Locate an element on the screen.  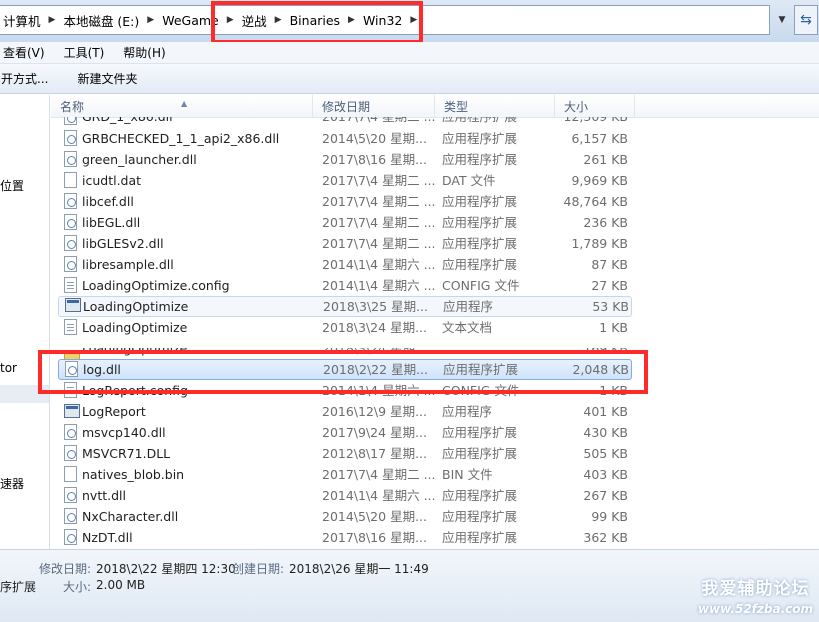
menu-view: 查看(V) is located at coordinates (22, 52).